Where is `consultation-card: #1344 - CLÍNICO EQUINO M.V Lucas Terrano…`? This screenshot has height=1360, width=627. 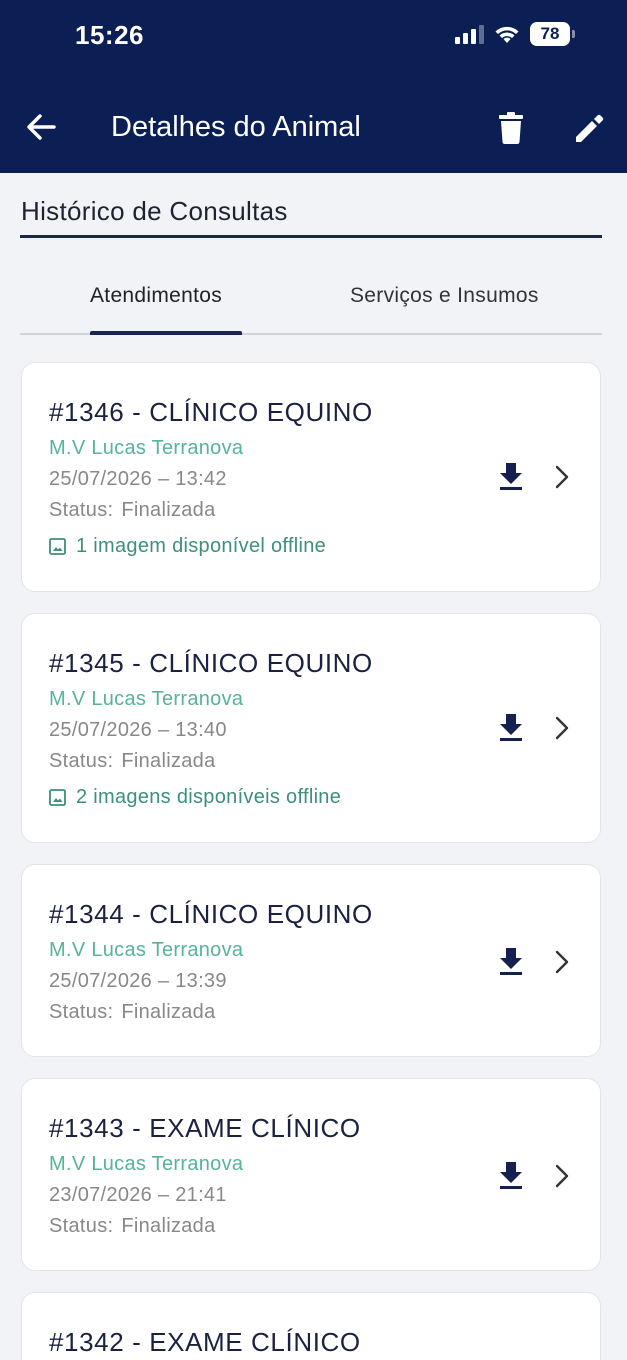 consultation-card: #1344 - CLÍNICO EQUINO M.V Lucas Terrano… is located at coordinates (311, 960).